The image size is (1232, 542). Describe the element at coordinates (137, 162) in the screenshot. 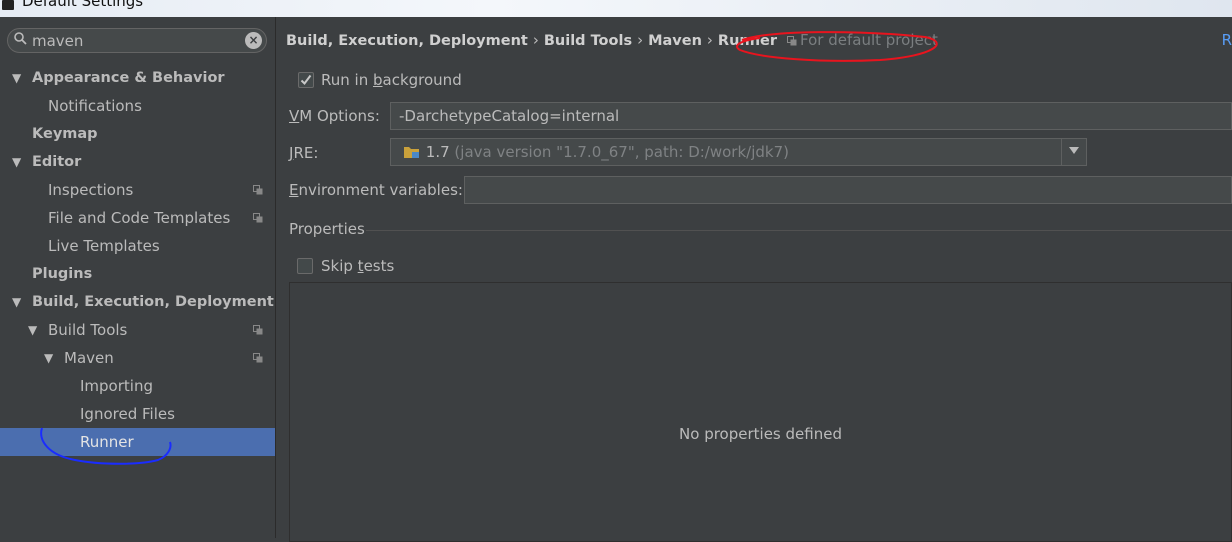

I see `sidebar-item-editor: ▼ Editor` at that location.